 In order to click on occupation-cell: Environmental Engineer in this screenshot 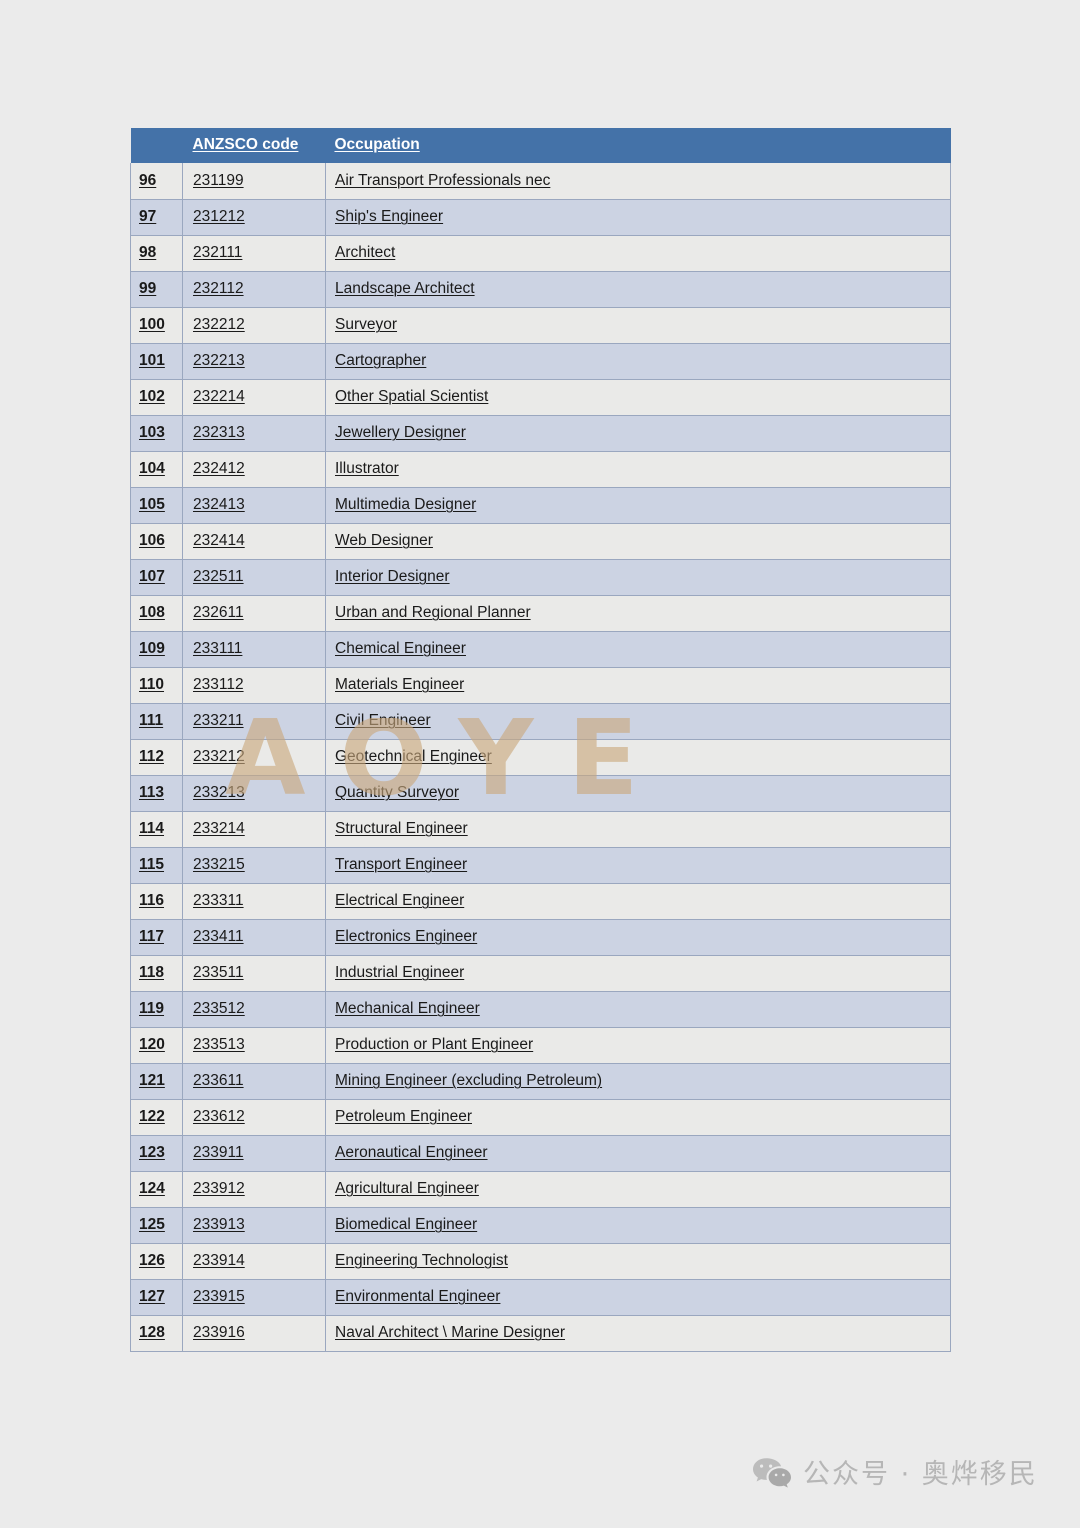, I will do `click(638, 1297)`.